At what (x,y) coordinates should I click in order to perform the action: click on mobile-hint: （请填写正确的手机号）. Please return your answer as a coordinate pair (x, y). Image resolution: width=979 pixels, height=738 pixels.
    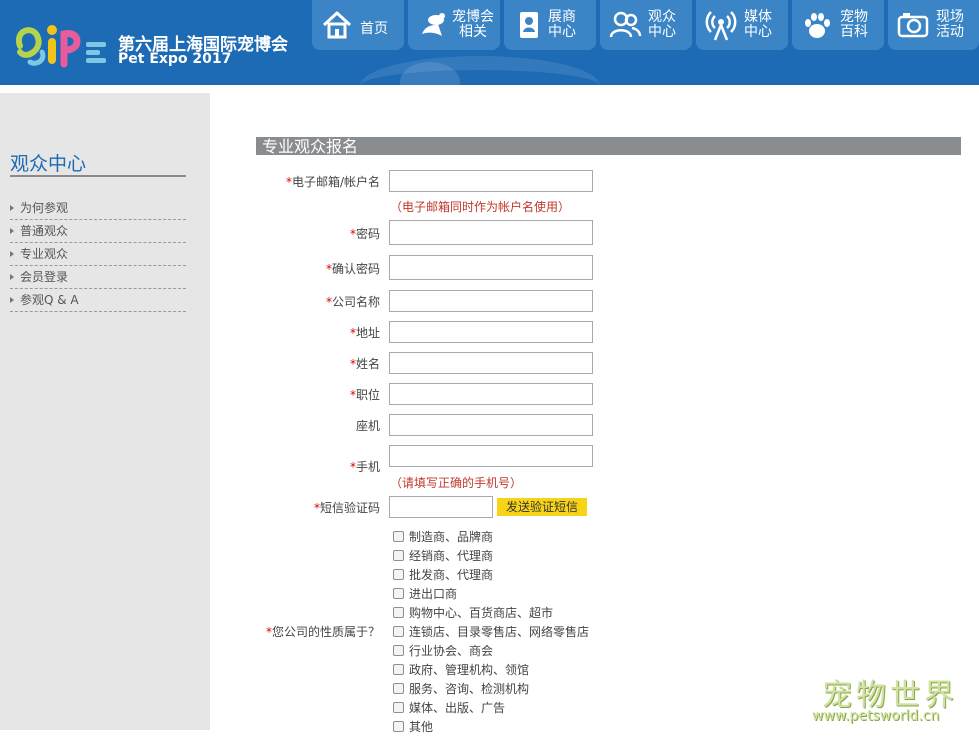
    Looking at the image, I should click on (456, 483).